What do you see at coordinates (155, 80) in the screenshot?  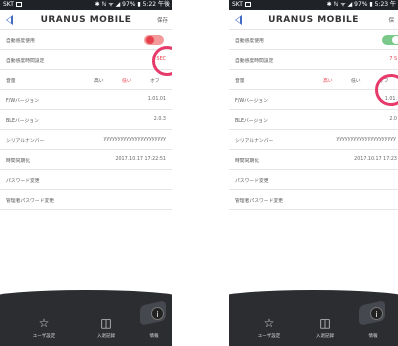 I see `sound-off-option: オフ` at bounding box center [155, 80].